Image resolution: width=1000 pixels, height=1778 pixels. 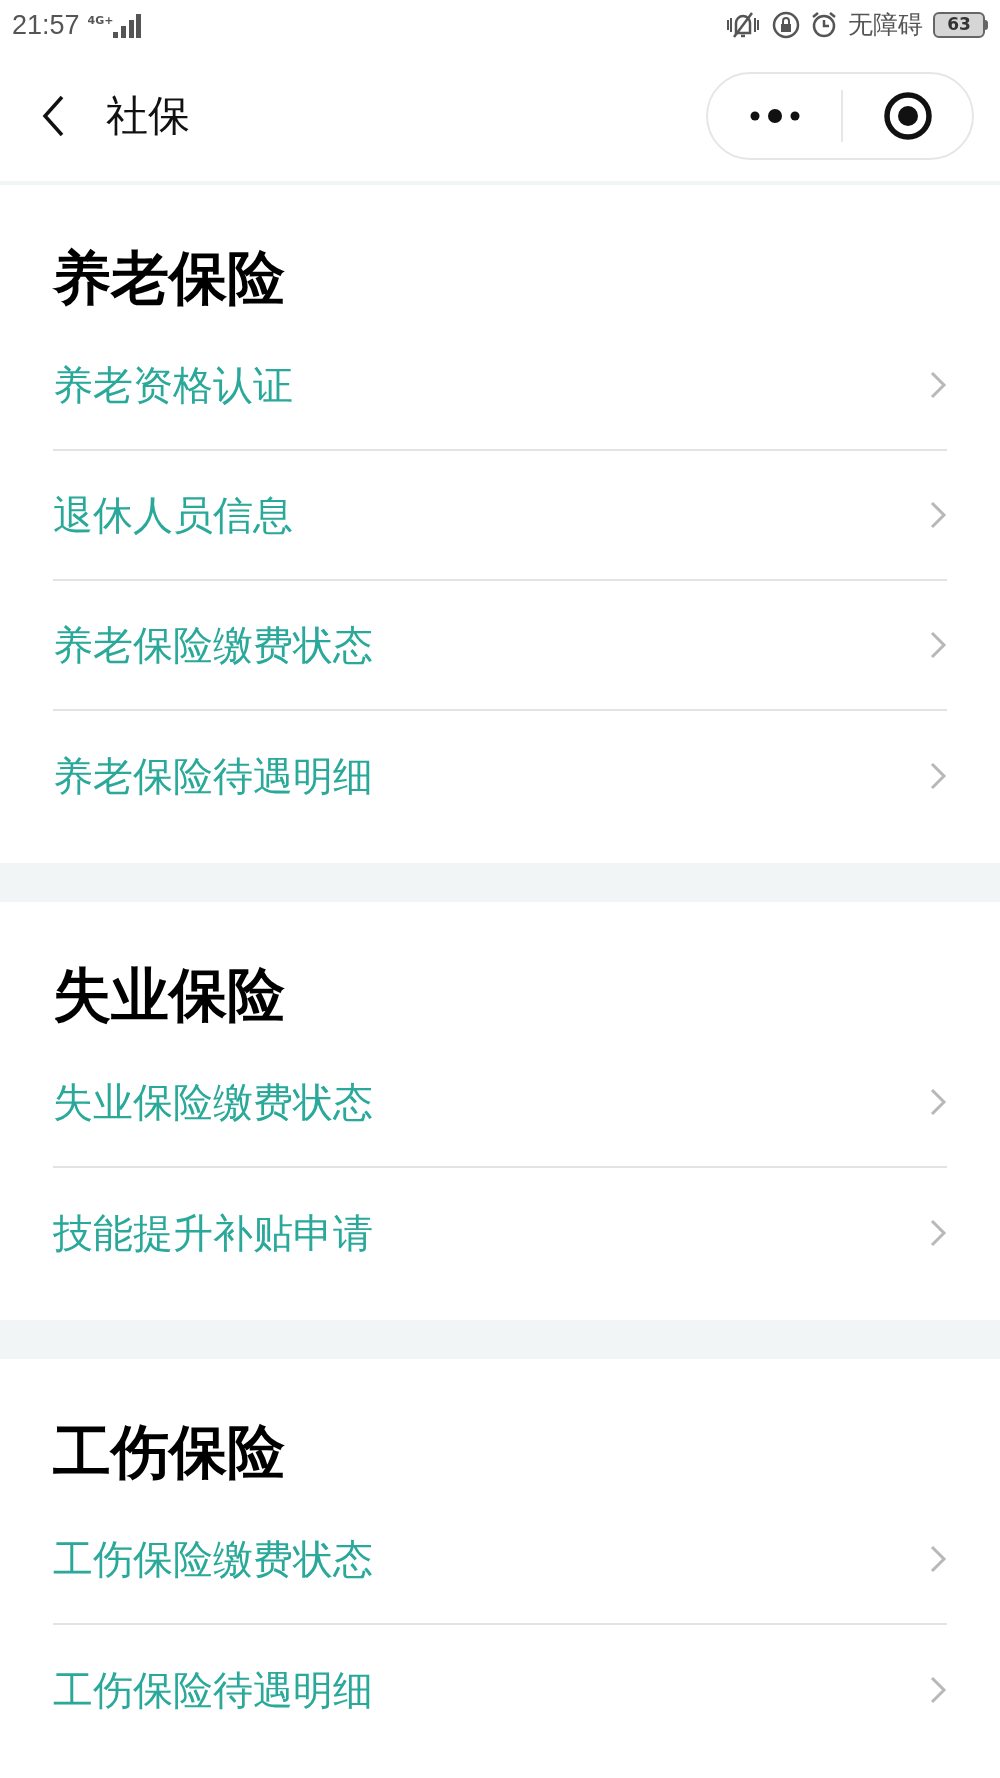 What do you see at coordinates (500, 1233) in the screenshot?
I see `menu-item: 技能提升补贴申请` at bounding box center [500, 1233].